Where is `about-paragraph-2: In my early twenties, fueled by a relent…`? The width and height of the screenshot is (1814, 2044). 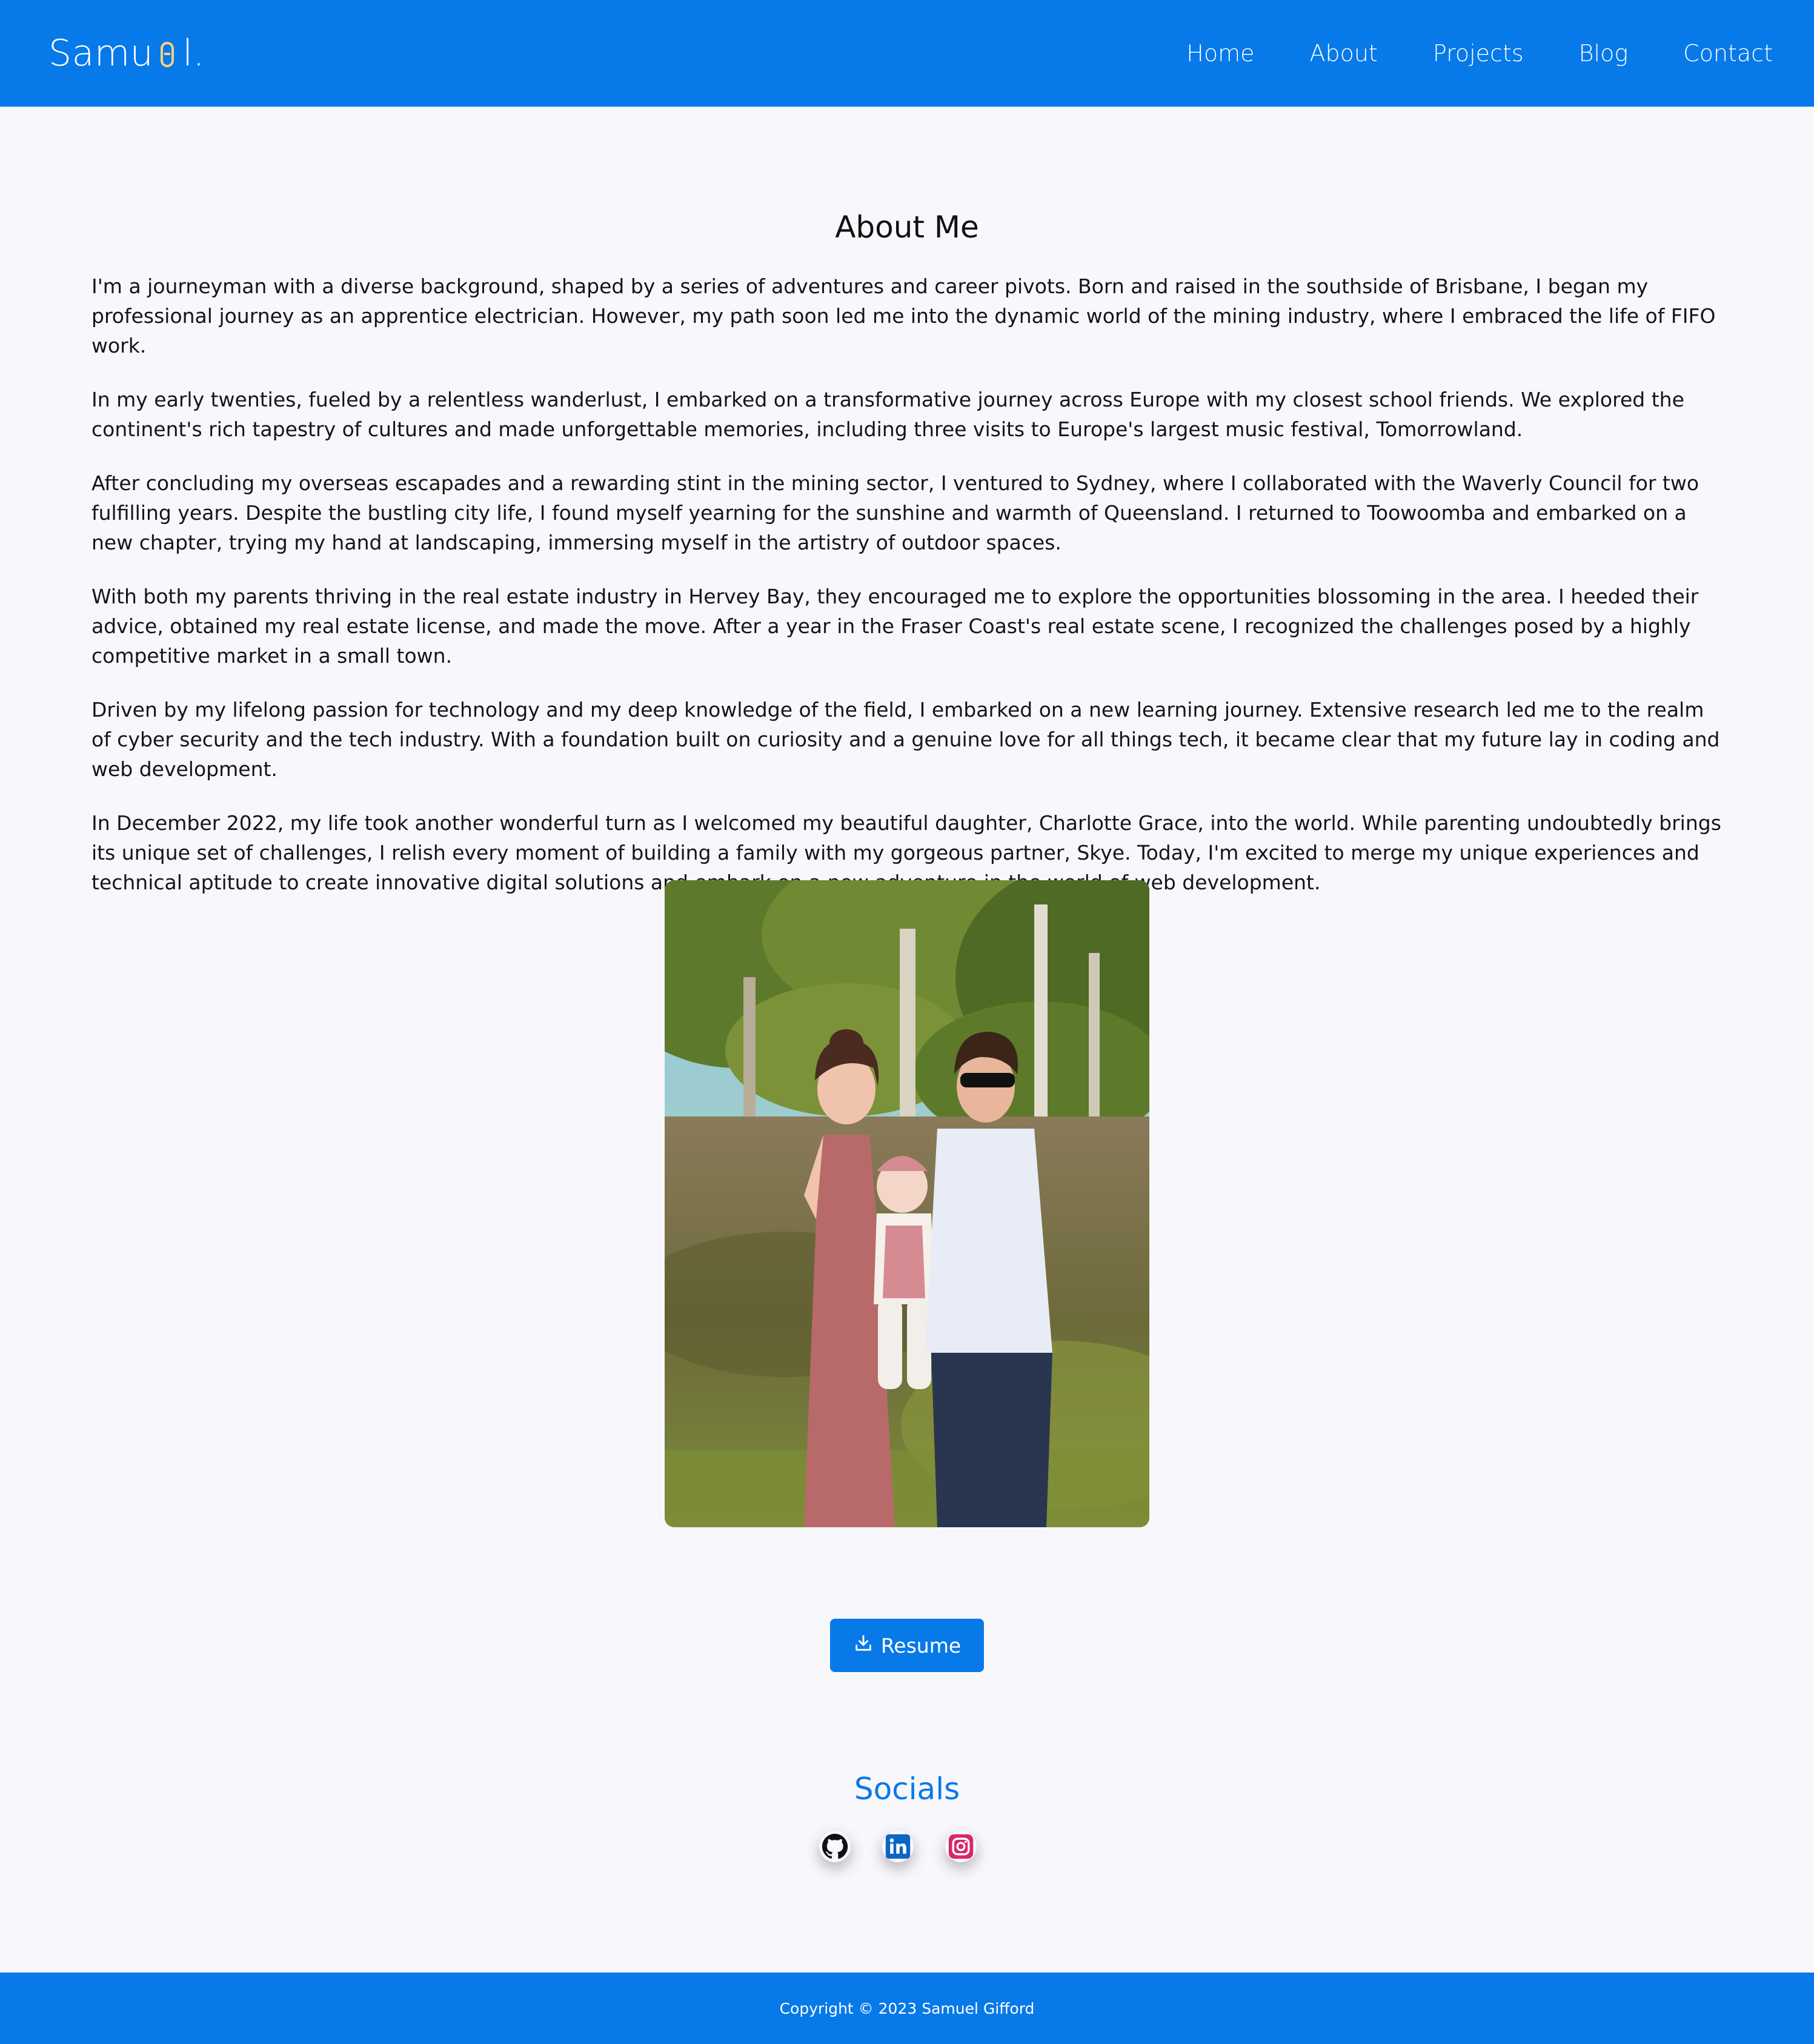 about-paragraph-2: In my early twenties, fueled by a relent… is located at coordinates (887, 414).